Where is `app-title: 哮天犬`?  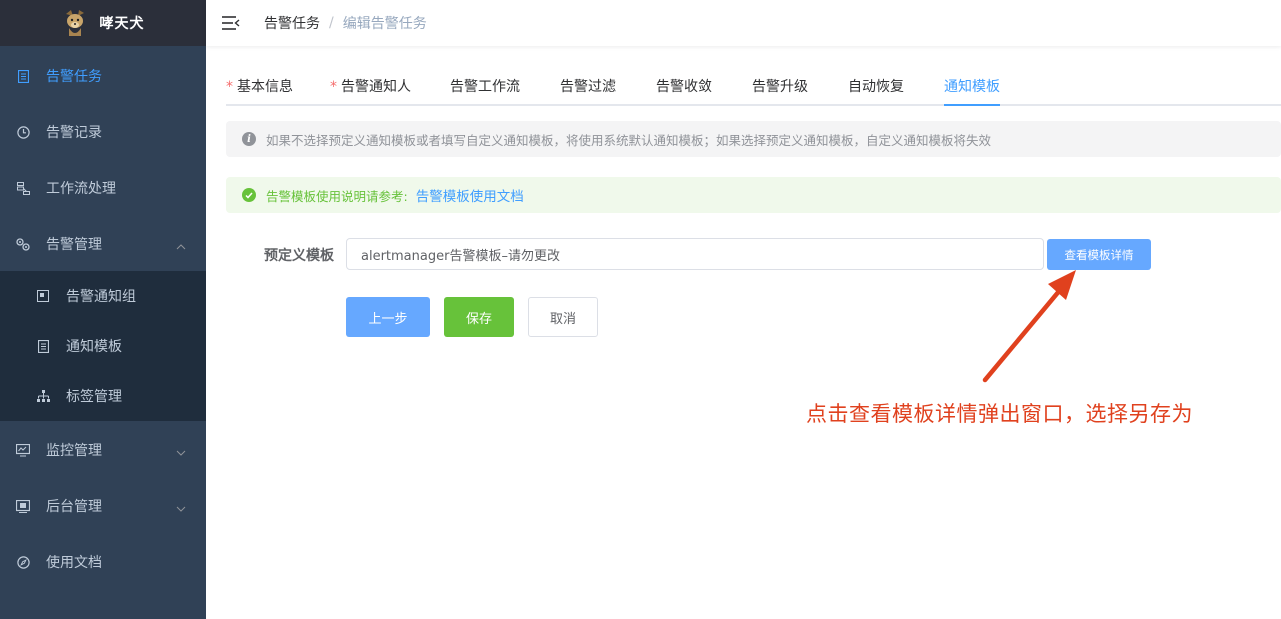
app-title: 哮天犬 is located at coordinates (122, 24).